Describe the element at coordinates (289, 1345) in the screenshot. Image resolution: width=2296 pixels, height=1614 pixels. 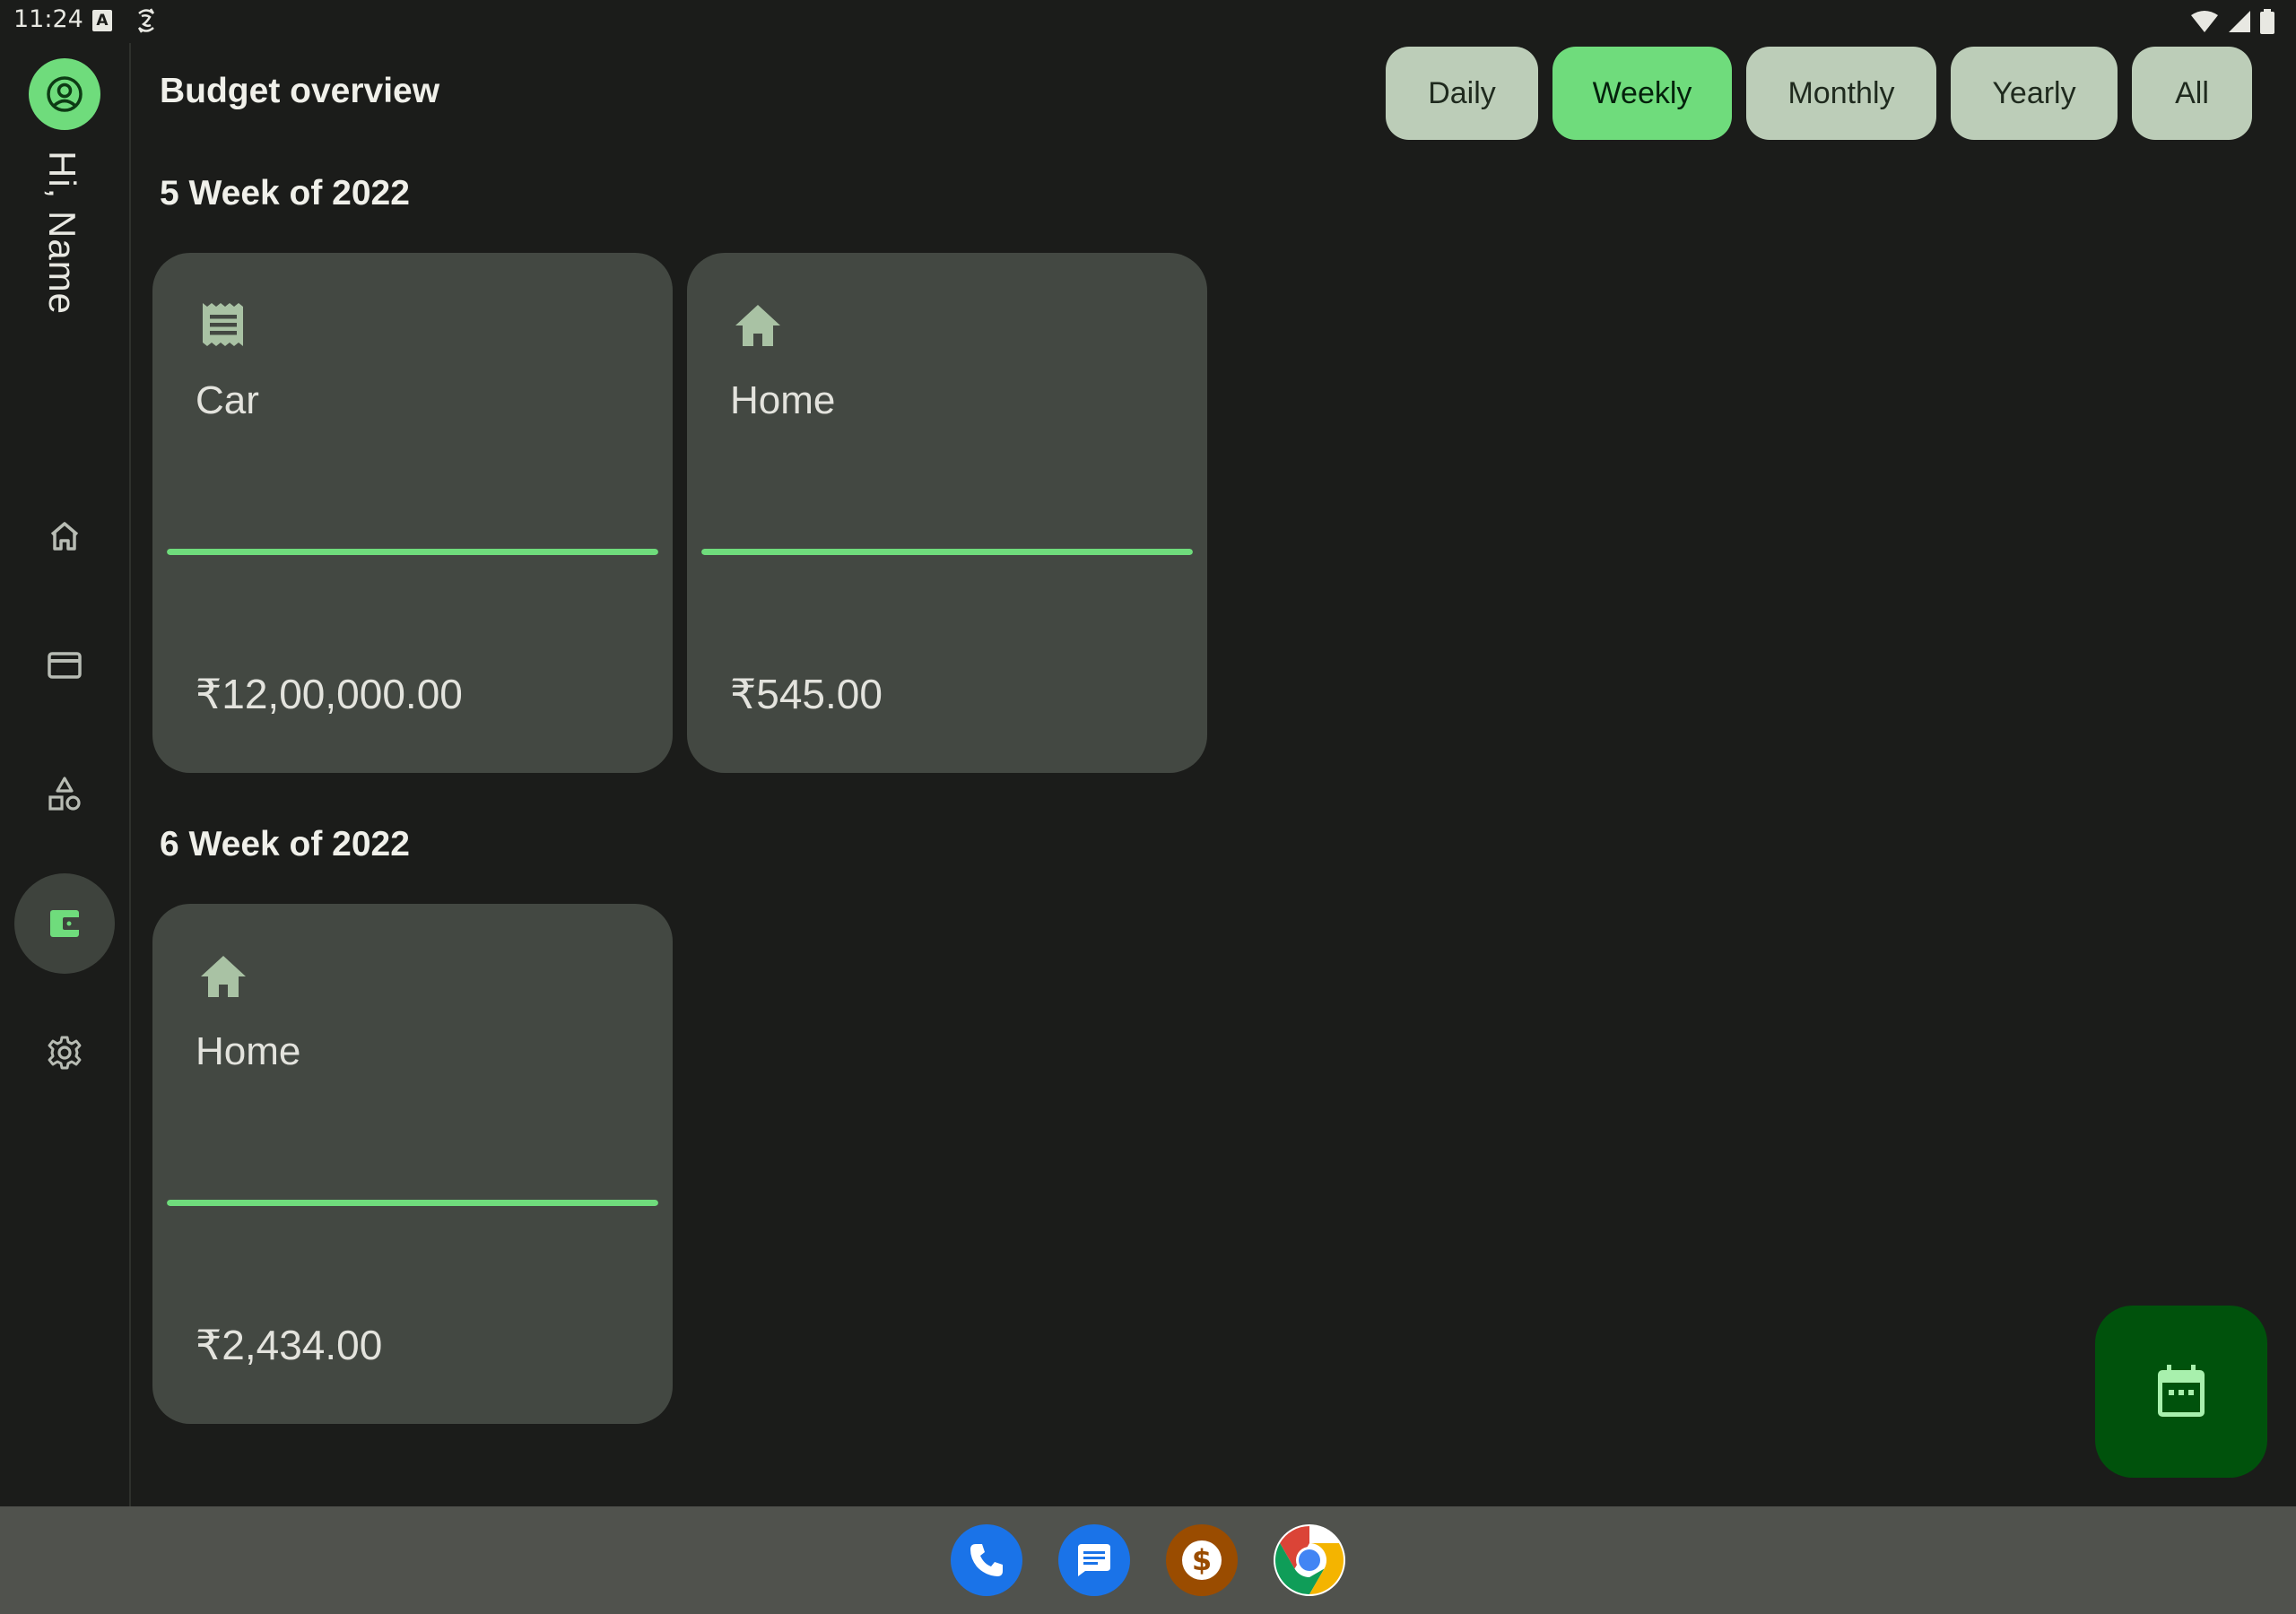
I see `budget-amount: ₹2,434.00` at that location.